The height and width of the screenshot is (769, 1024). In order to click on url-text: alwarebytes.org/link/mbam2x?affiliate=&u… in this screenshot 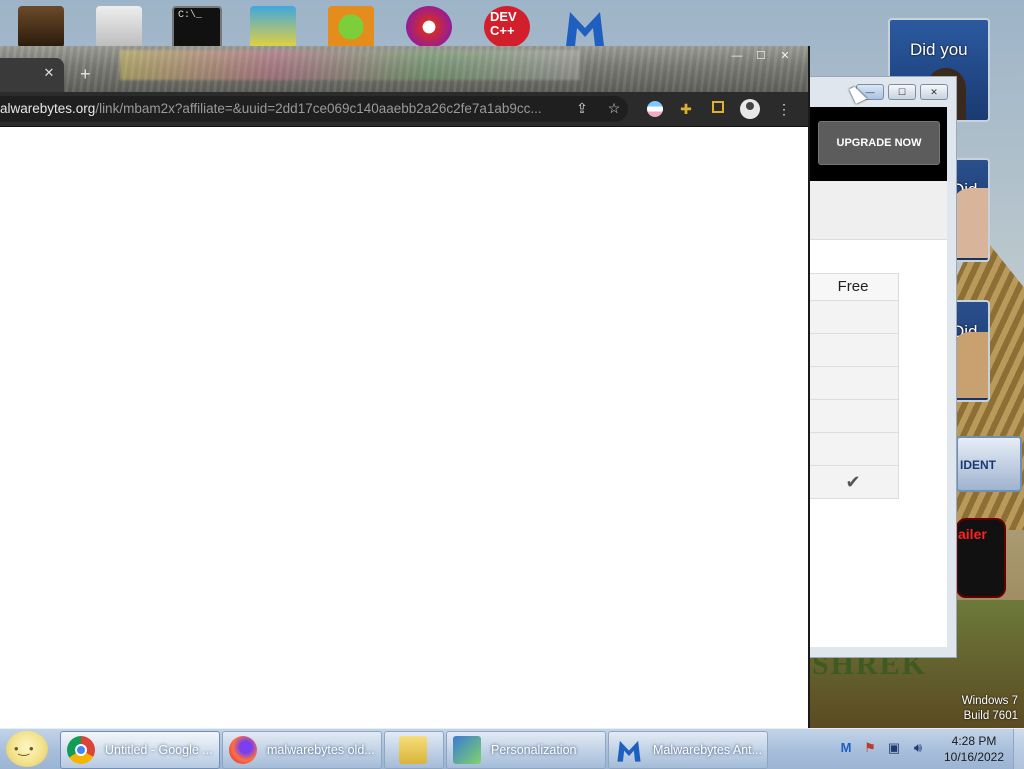, I will do `click(271, 108)`.